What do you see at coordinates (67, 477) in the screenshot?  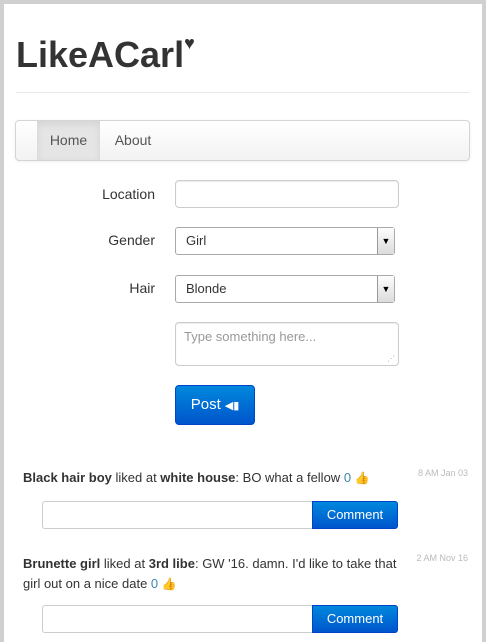 I see `feed-who: Black hair boy` at bounding box center [67, 477].